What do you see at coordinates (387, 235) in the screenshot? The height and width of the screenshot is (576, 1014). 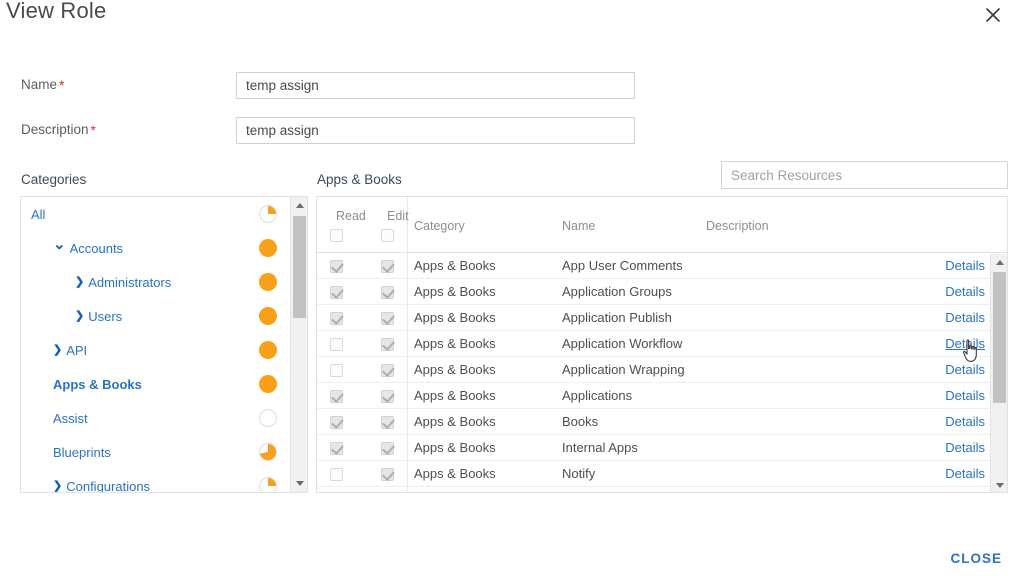 I see `select-all-edit-checkbox` at bounding box center [387, 235].